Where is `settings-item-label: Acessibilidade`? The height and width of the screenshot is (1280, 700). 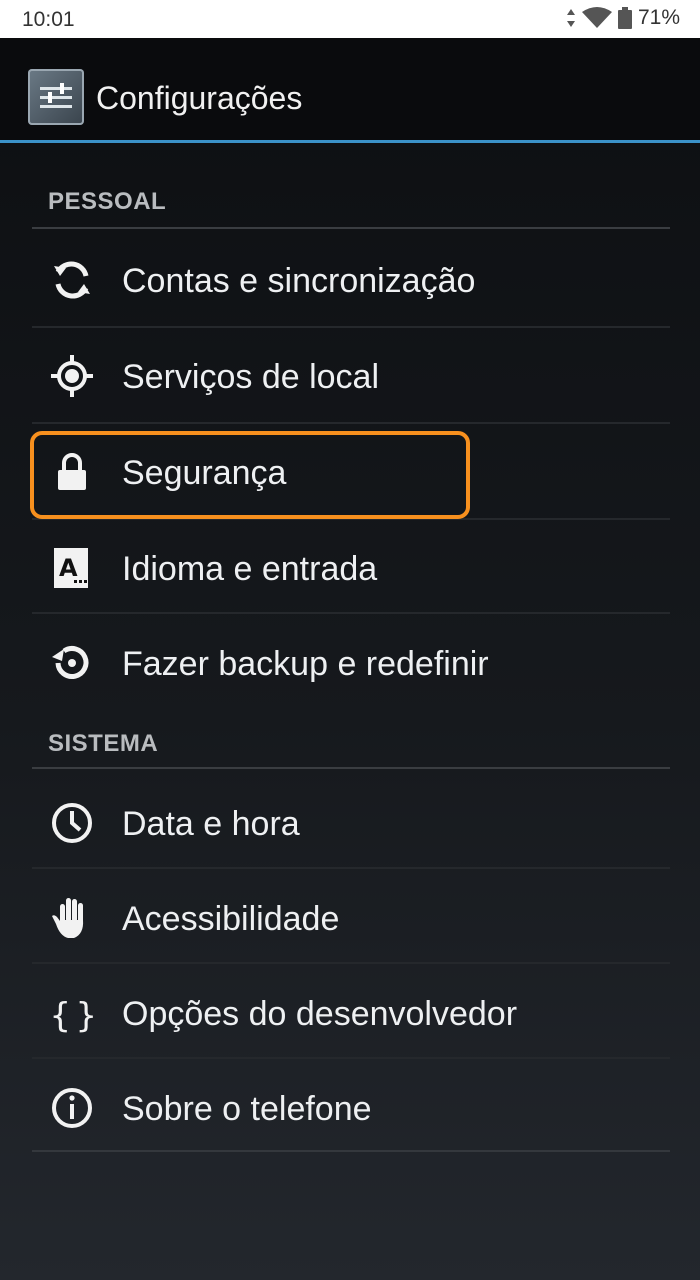 settings-item-label: Acessibilidade is located at coordinates (231, 919).